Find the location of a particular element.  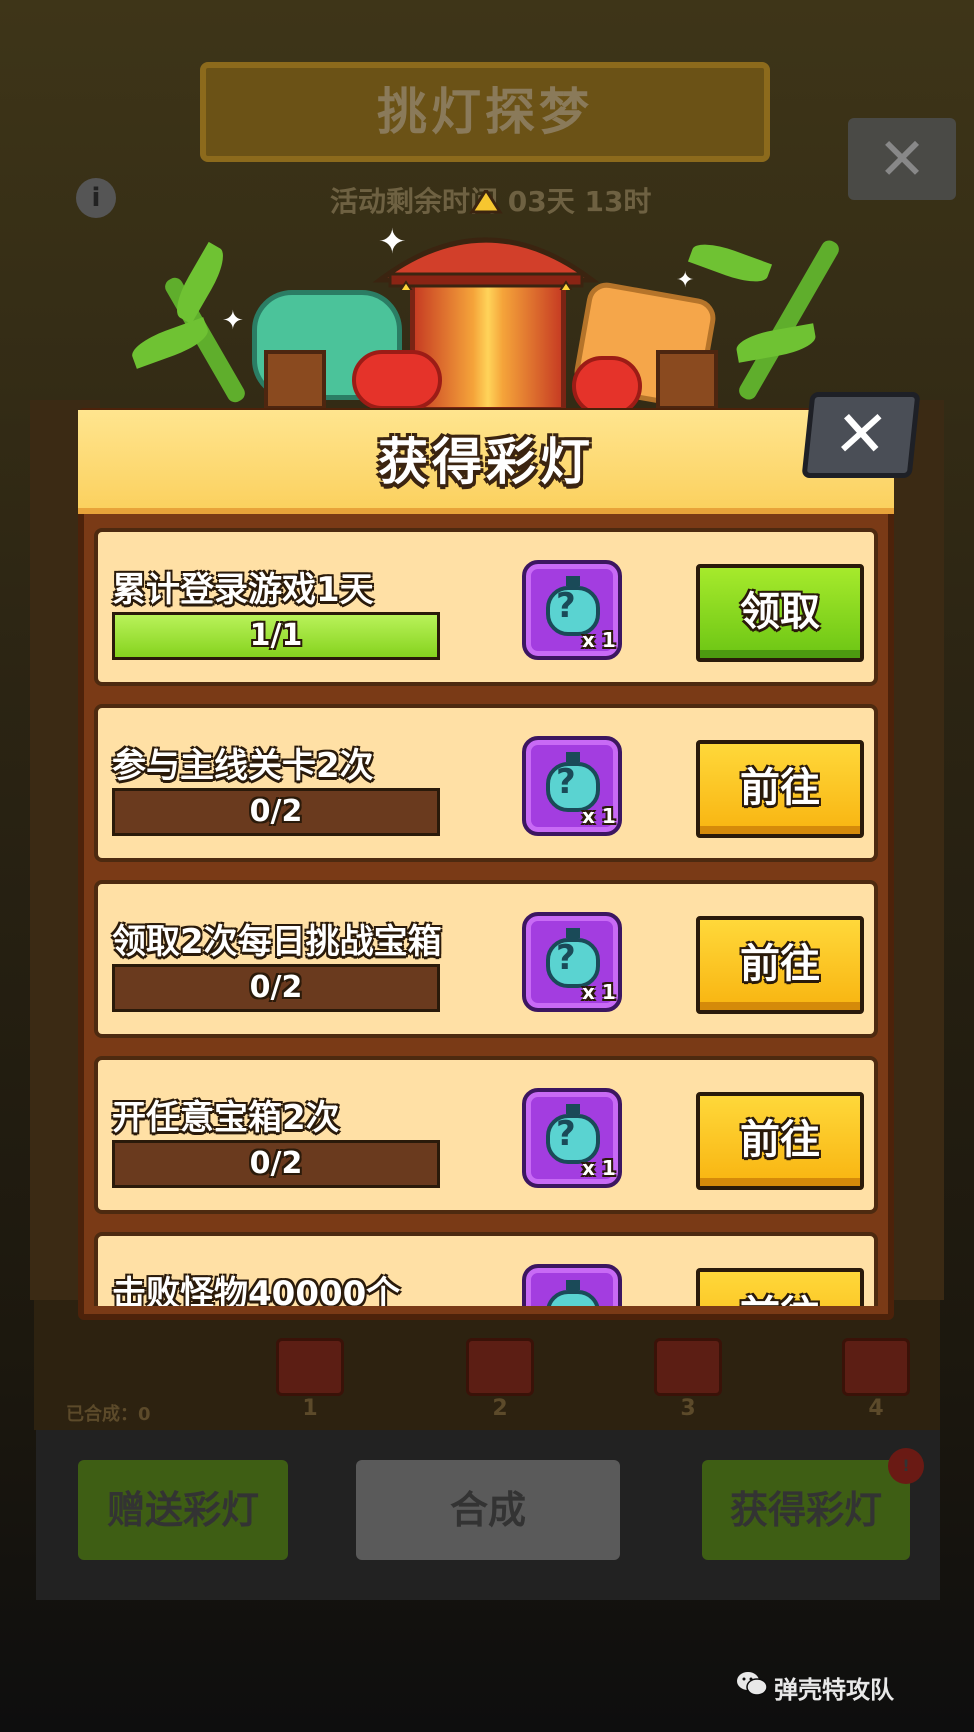

task-item-daily-challenge: 领取2次每日挑战宝箱 0/2 ? x 1 前往 is located at coordinates (486, 959).